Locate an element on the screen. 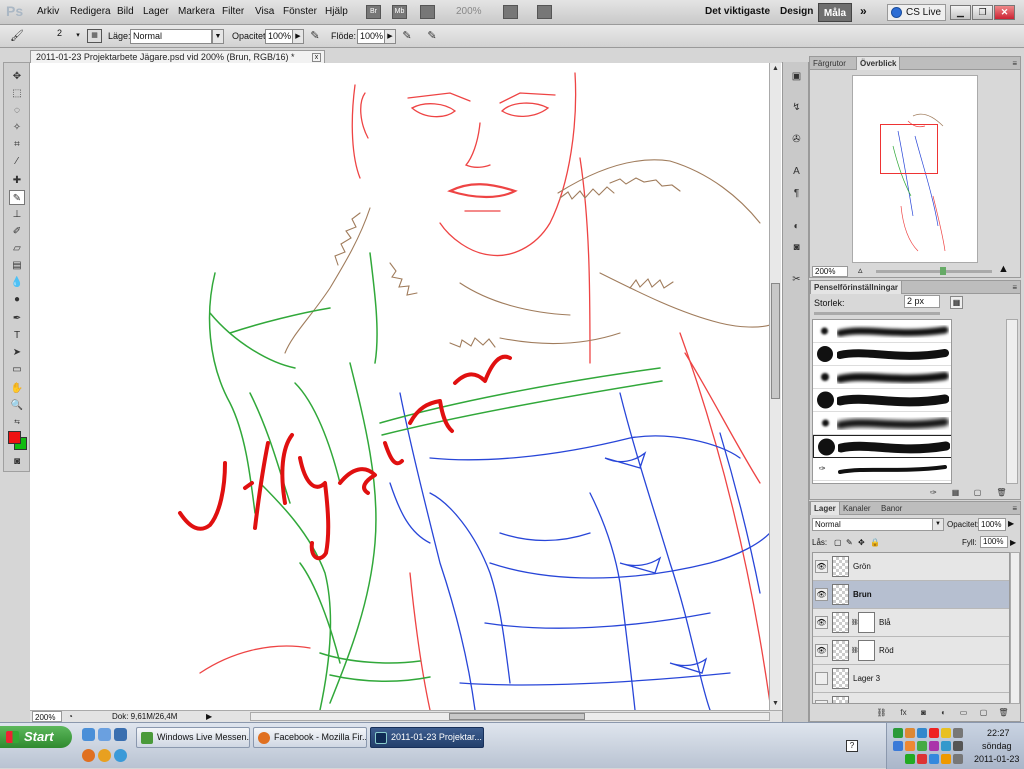 The width and height of the screenshot is (1024, 769). navigator-zoom-input: 200% is located at coordinates (830, 271).